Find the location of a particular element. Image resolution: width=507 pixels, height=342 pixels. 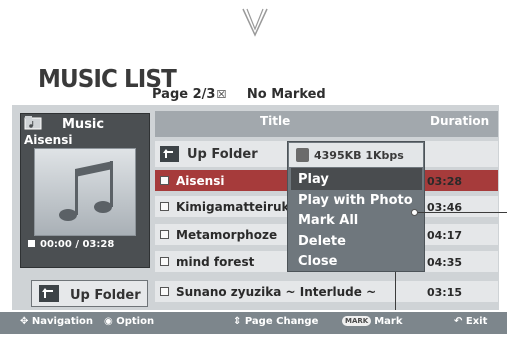

help-navigation: ✥ Navigation is located at coordinates (57, 321).